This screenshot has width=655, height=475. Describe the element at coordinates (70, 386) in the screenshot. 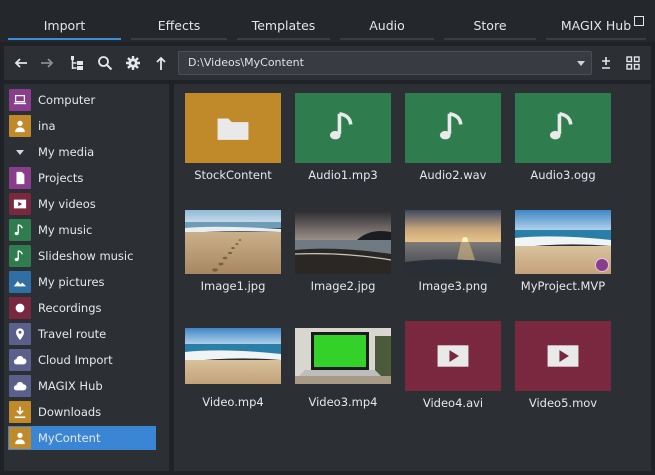

I see `sidebar-item-label: MAGIX Hub` at that location.